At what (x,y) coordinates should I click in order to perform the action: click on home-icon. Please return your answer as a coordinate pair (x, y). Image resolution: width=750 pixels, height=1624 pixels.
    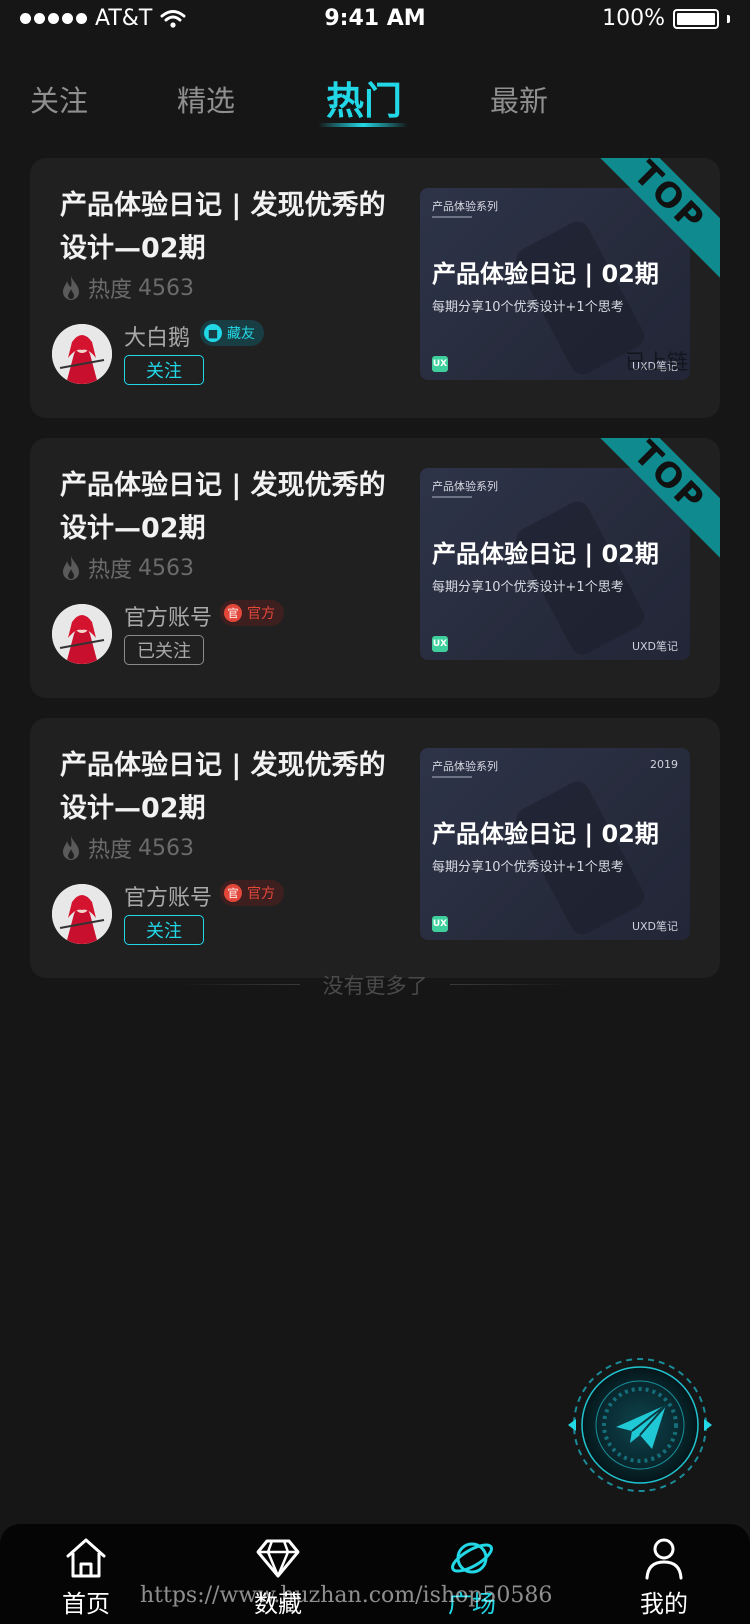
    Looking at the image, I should click on (86, 1558).